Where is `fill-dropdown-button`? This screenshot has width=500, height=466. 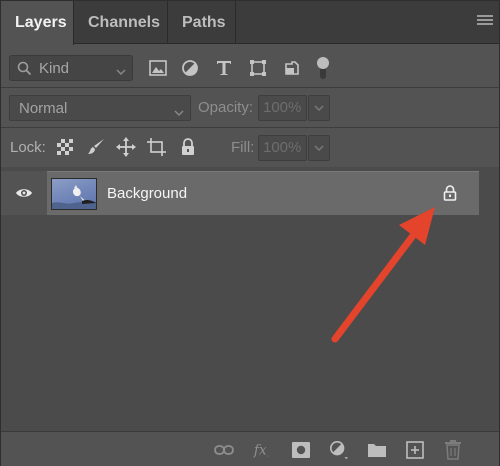
fill-dropdown-button is located at coordinates (319, 148).